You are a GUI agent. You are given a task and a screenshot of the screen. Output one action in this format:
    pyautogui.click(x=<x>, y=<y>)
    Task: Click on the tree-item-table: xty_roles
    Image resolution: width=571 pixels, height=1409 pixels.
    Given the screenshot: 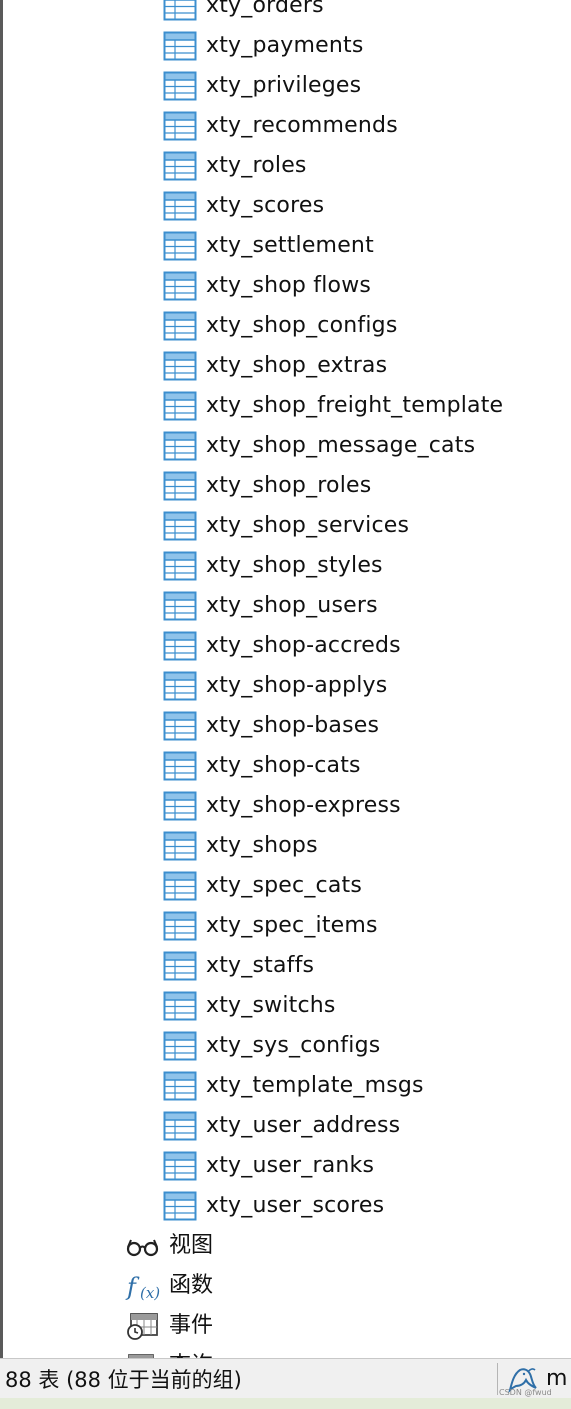 What is the action you would take?
    pyautogui.click(x=363, y=166)
    